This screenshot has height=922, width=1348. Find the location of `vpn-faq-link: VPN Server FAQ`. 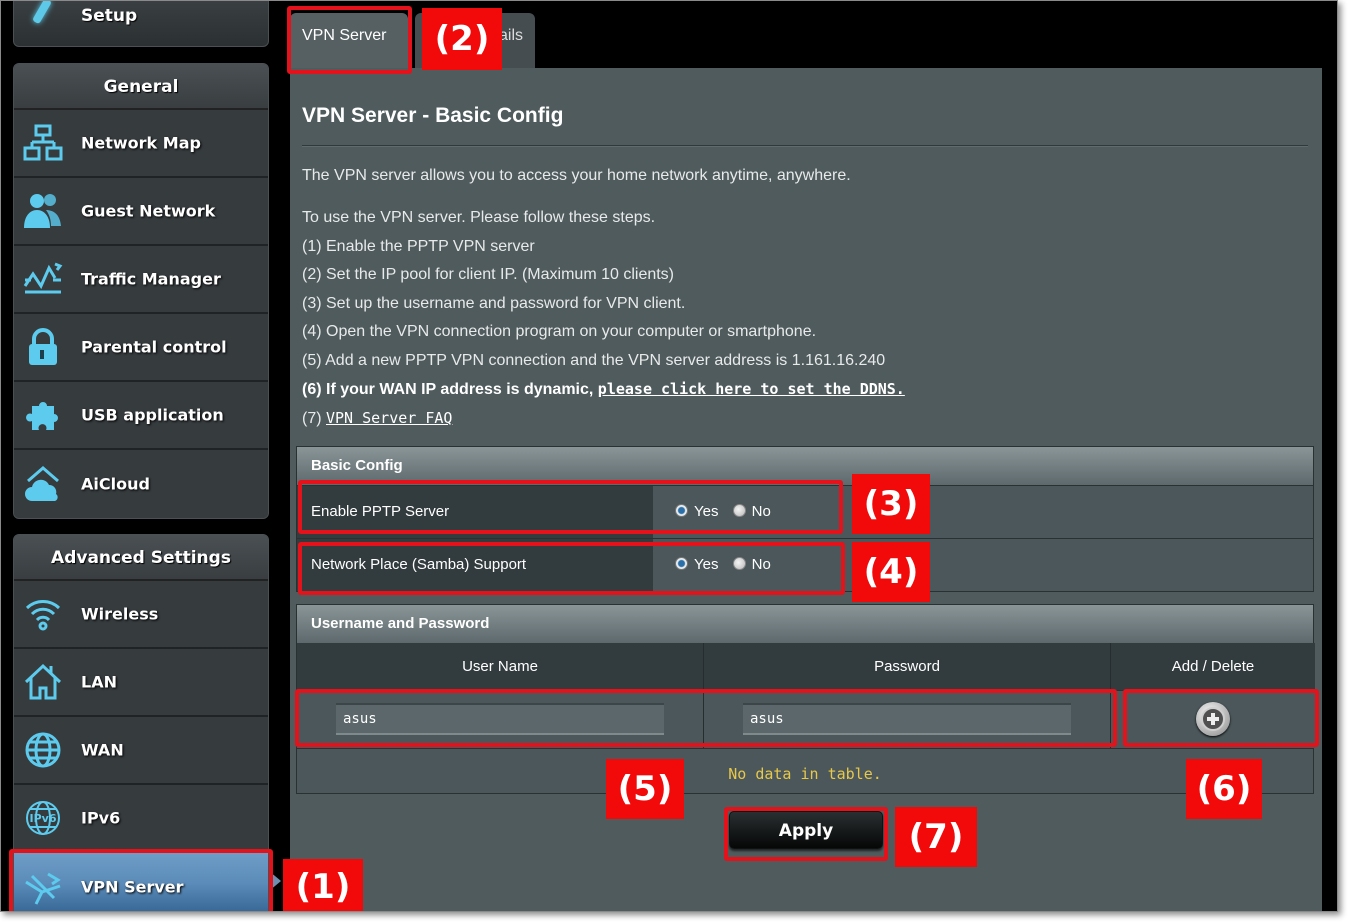

vpn-faq-link: VPN Server FAQ is located at coordinates (389, 418).